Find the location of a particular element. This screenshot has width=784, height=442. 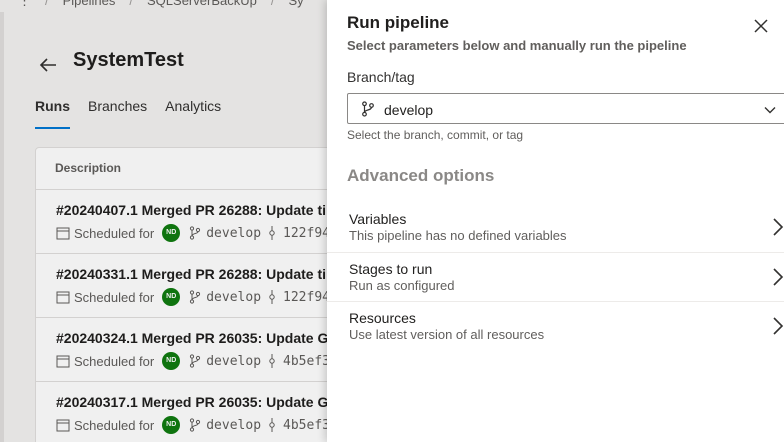

branch-tag-dropdown: develop is located at coordinates (565, 108).